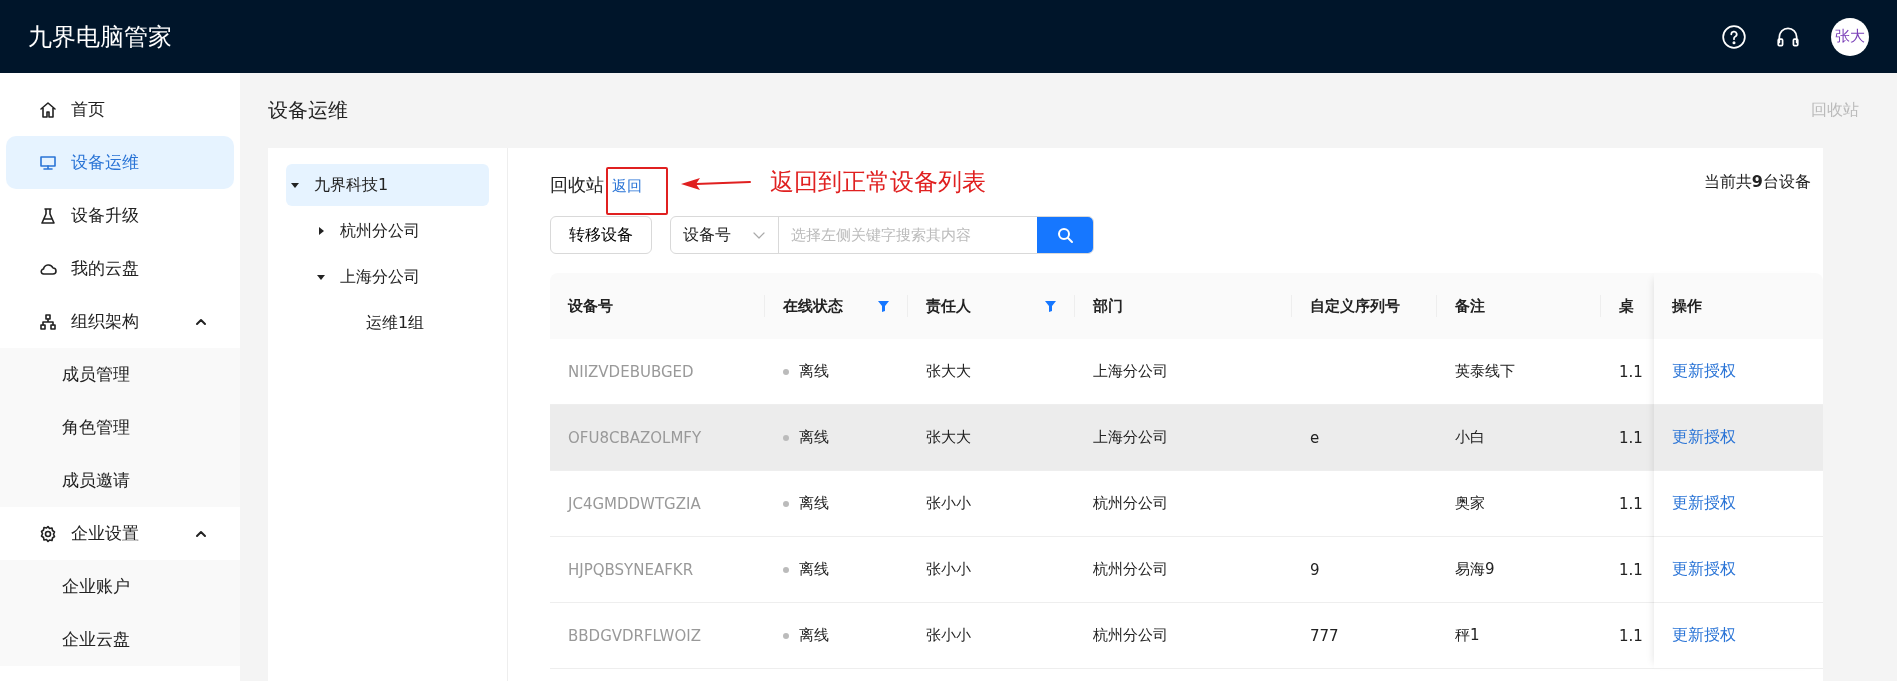  I want to click on tree-node: 九界科技1, so click(387, 185).